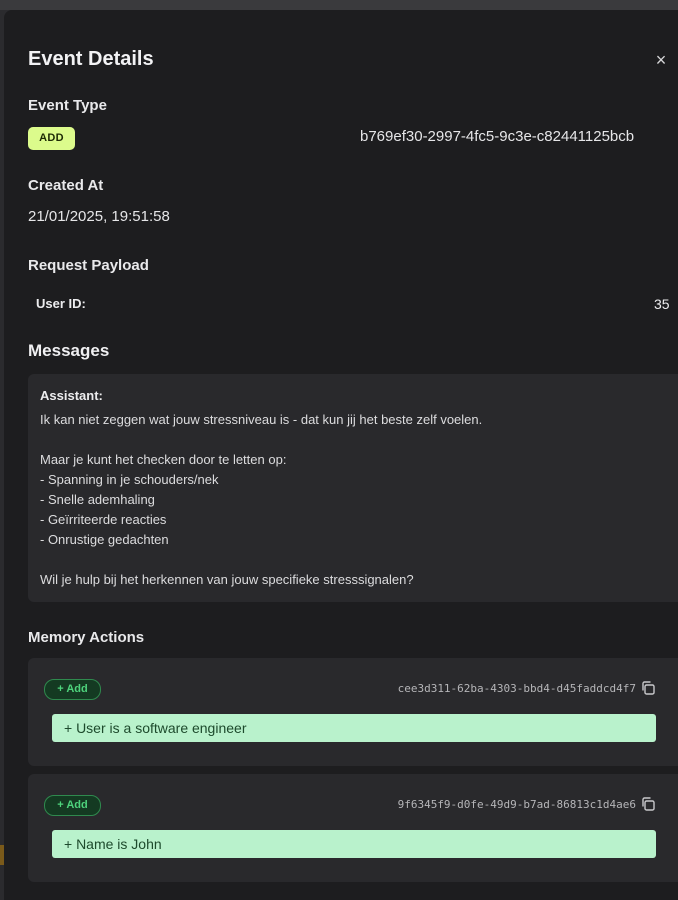  Describe the element at coordinates (66, 185) in the screenshot. I see `created-at-label: Created At` at that location.